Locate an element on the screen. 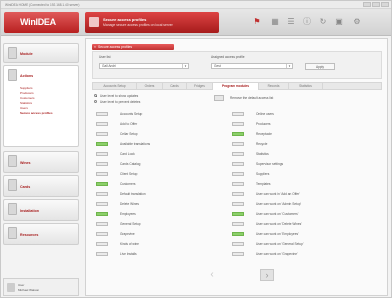 Image resolution: width=392 pixels, height=298 pixels. minimize-button is located at coordinates (367, 4).